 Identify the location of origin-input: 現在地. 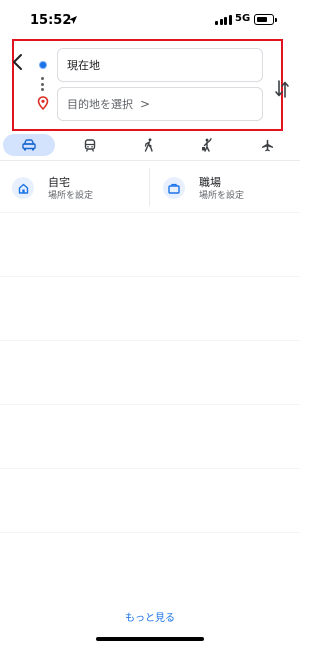
(160, 65).